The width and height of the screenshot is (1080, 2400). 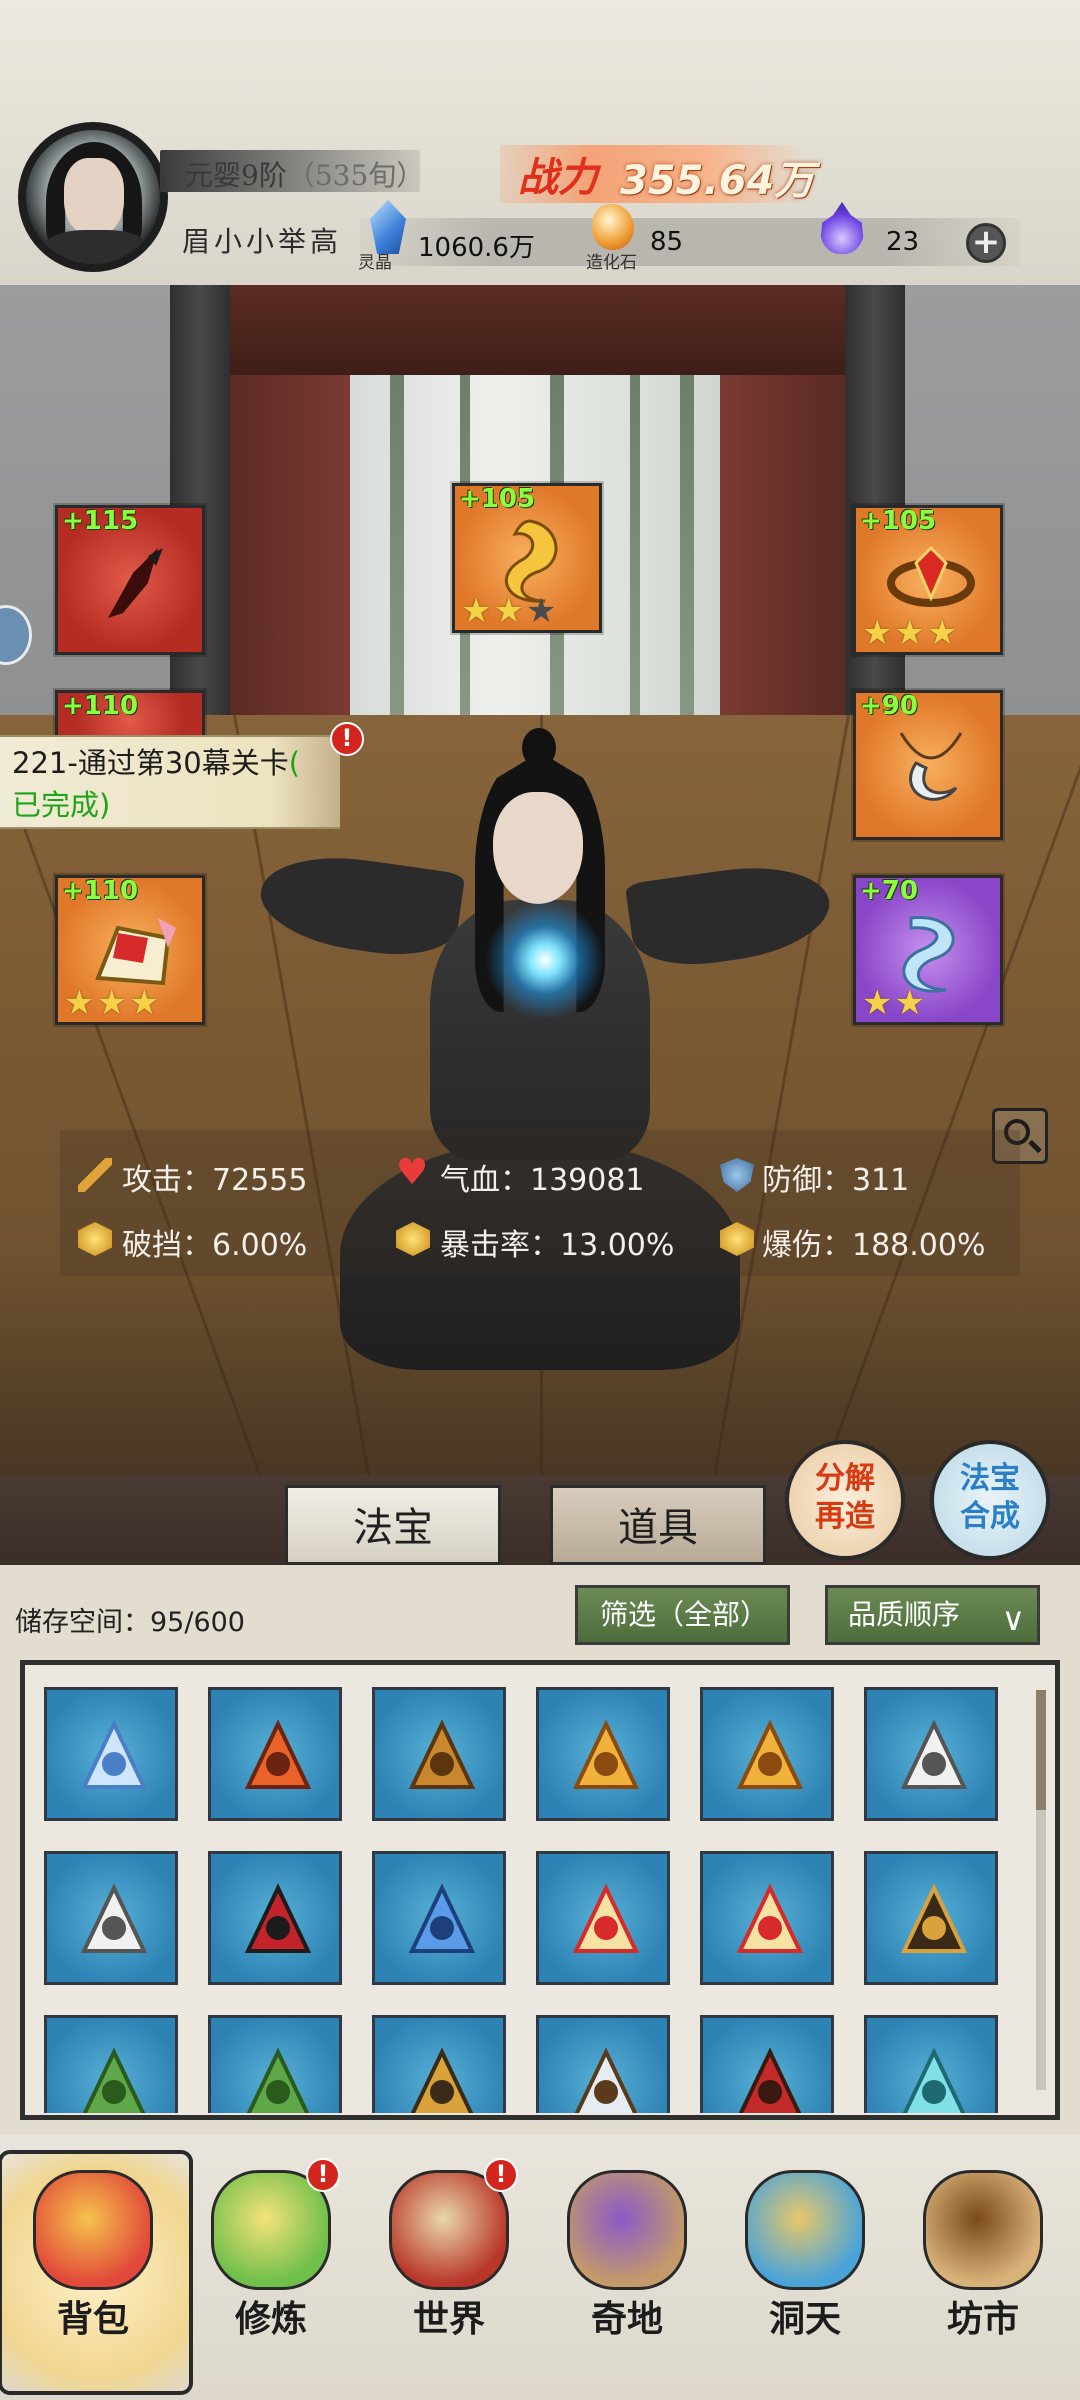 I want to click on bead-necklace-icon, so click(x=770, y=2080).